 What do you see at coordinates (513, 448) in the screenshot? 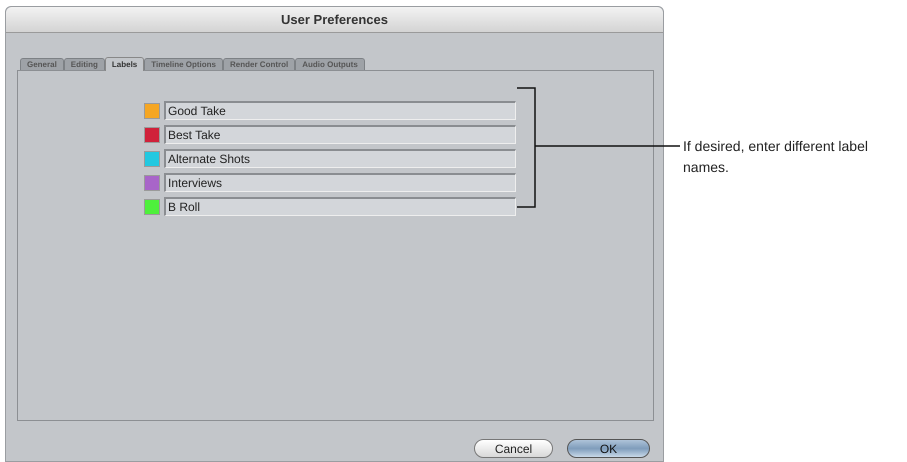
I see `cancel-button: Cancel` at bounding box center [513, 448].